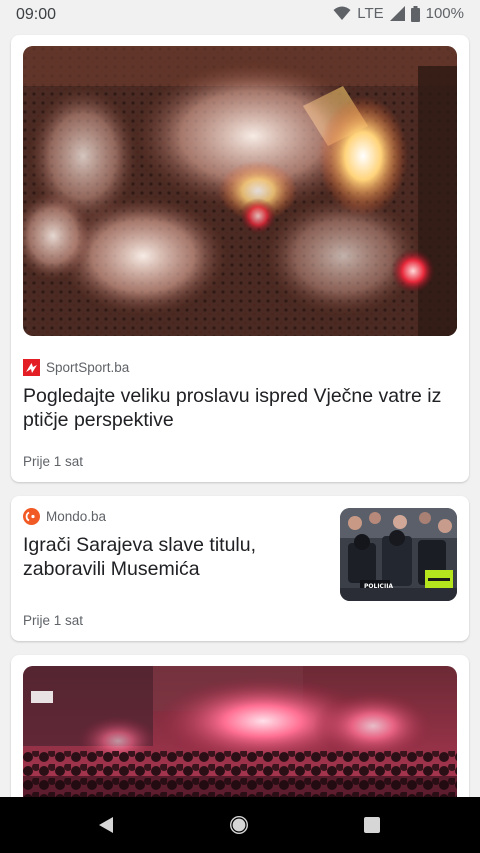 The width and height of the screenshot is (480, 853). I want to click on sportsport-logo-icon, so click(31, 367).